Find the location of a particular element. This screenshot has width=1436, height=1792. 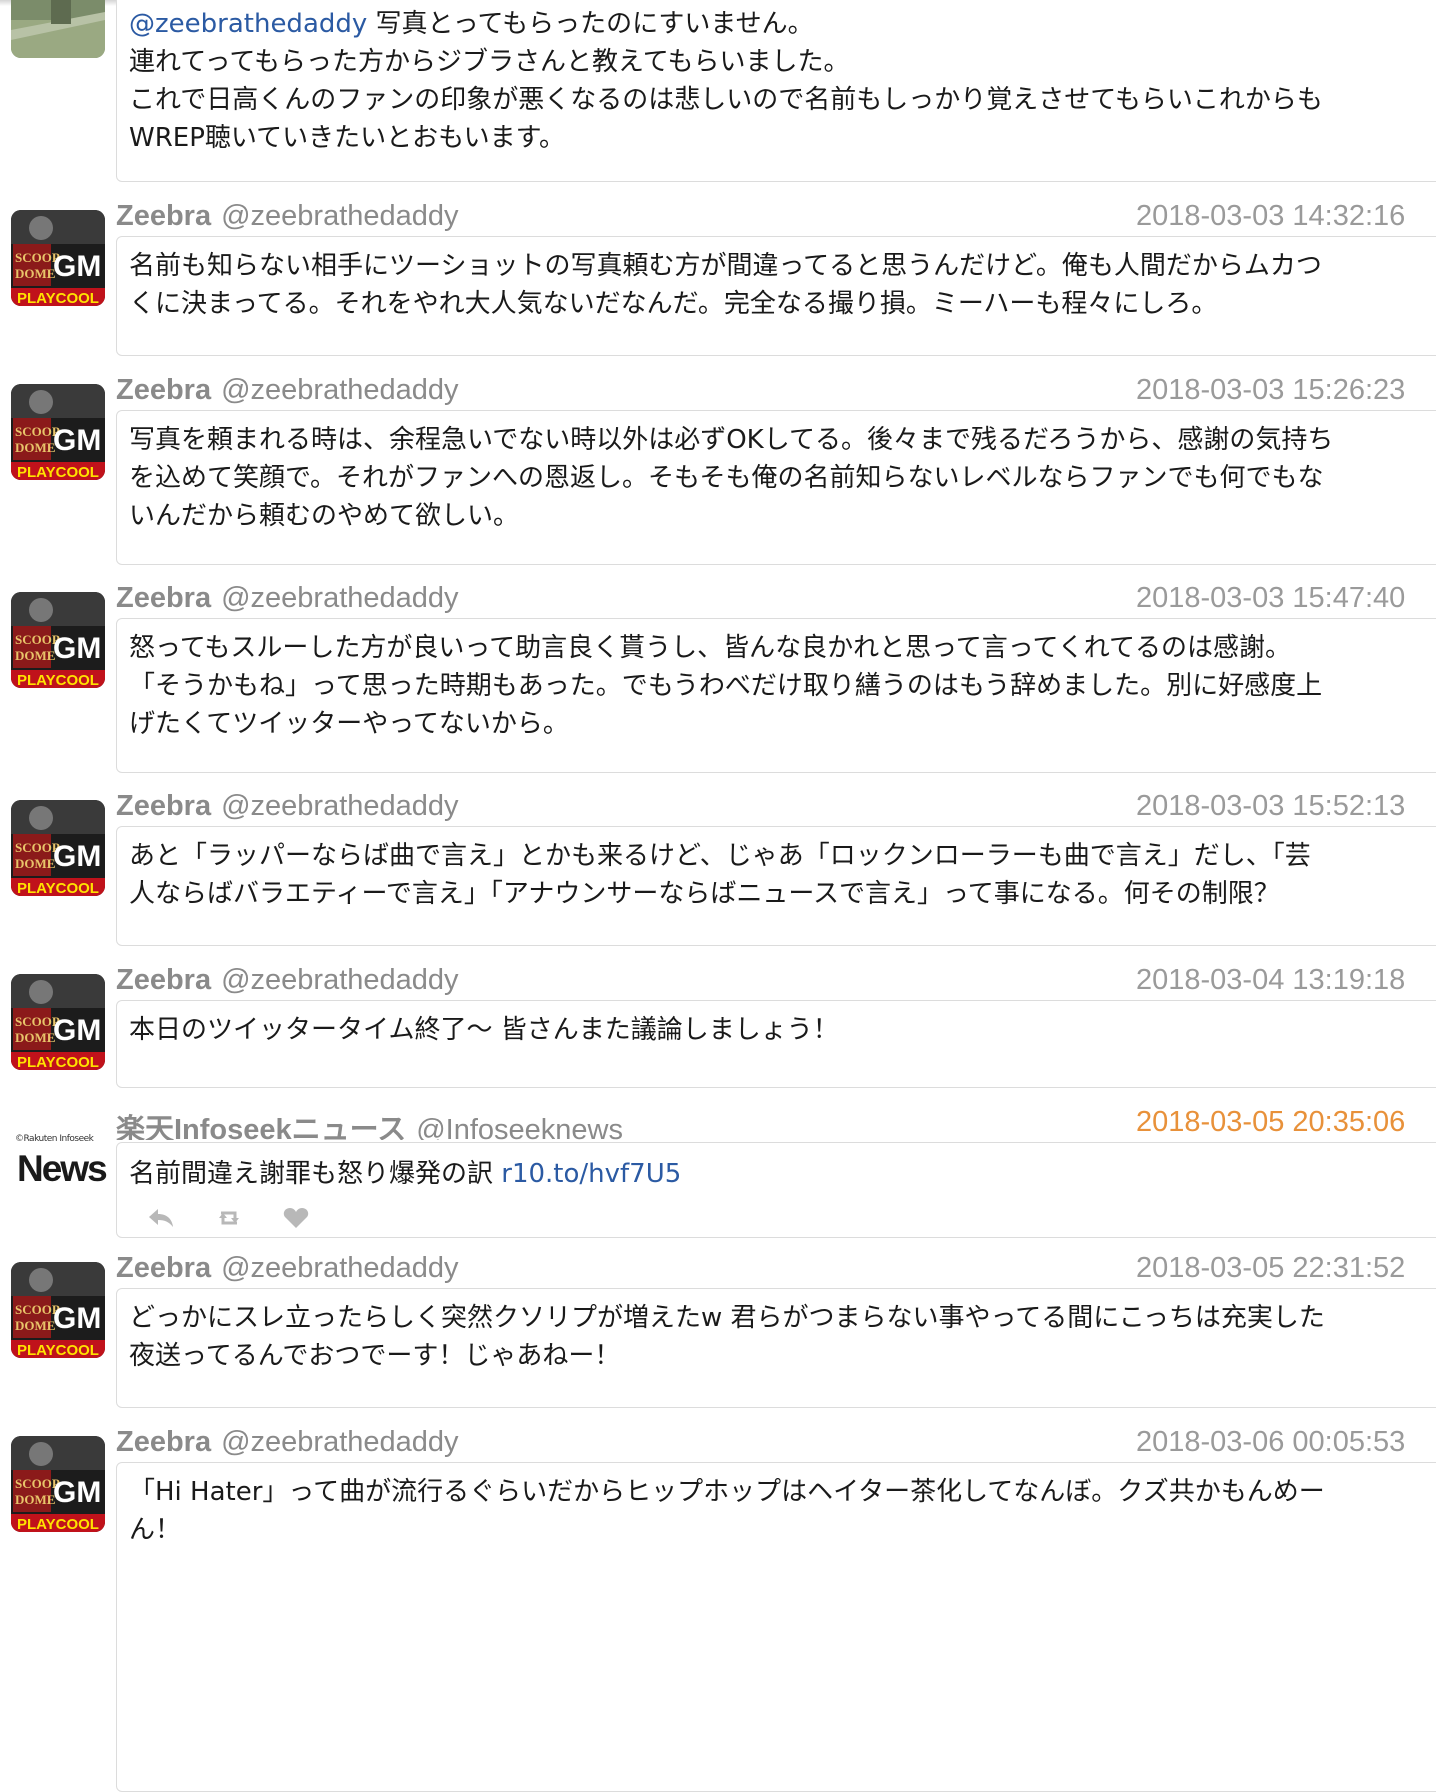

retweet-icon is located at coordinates (229, 1220).